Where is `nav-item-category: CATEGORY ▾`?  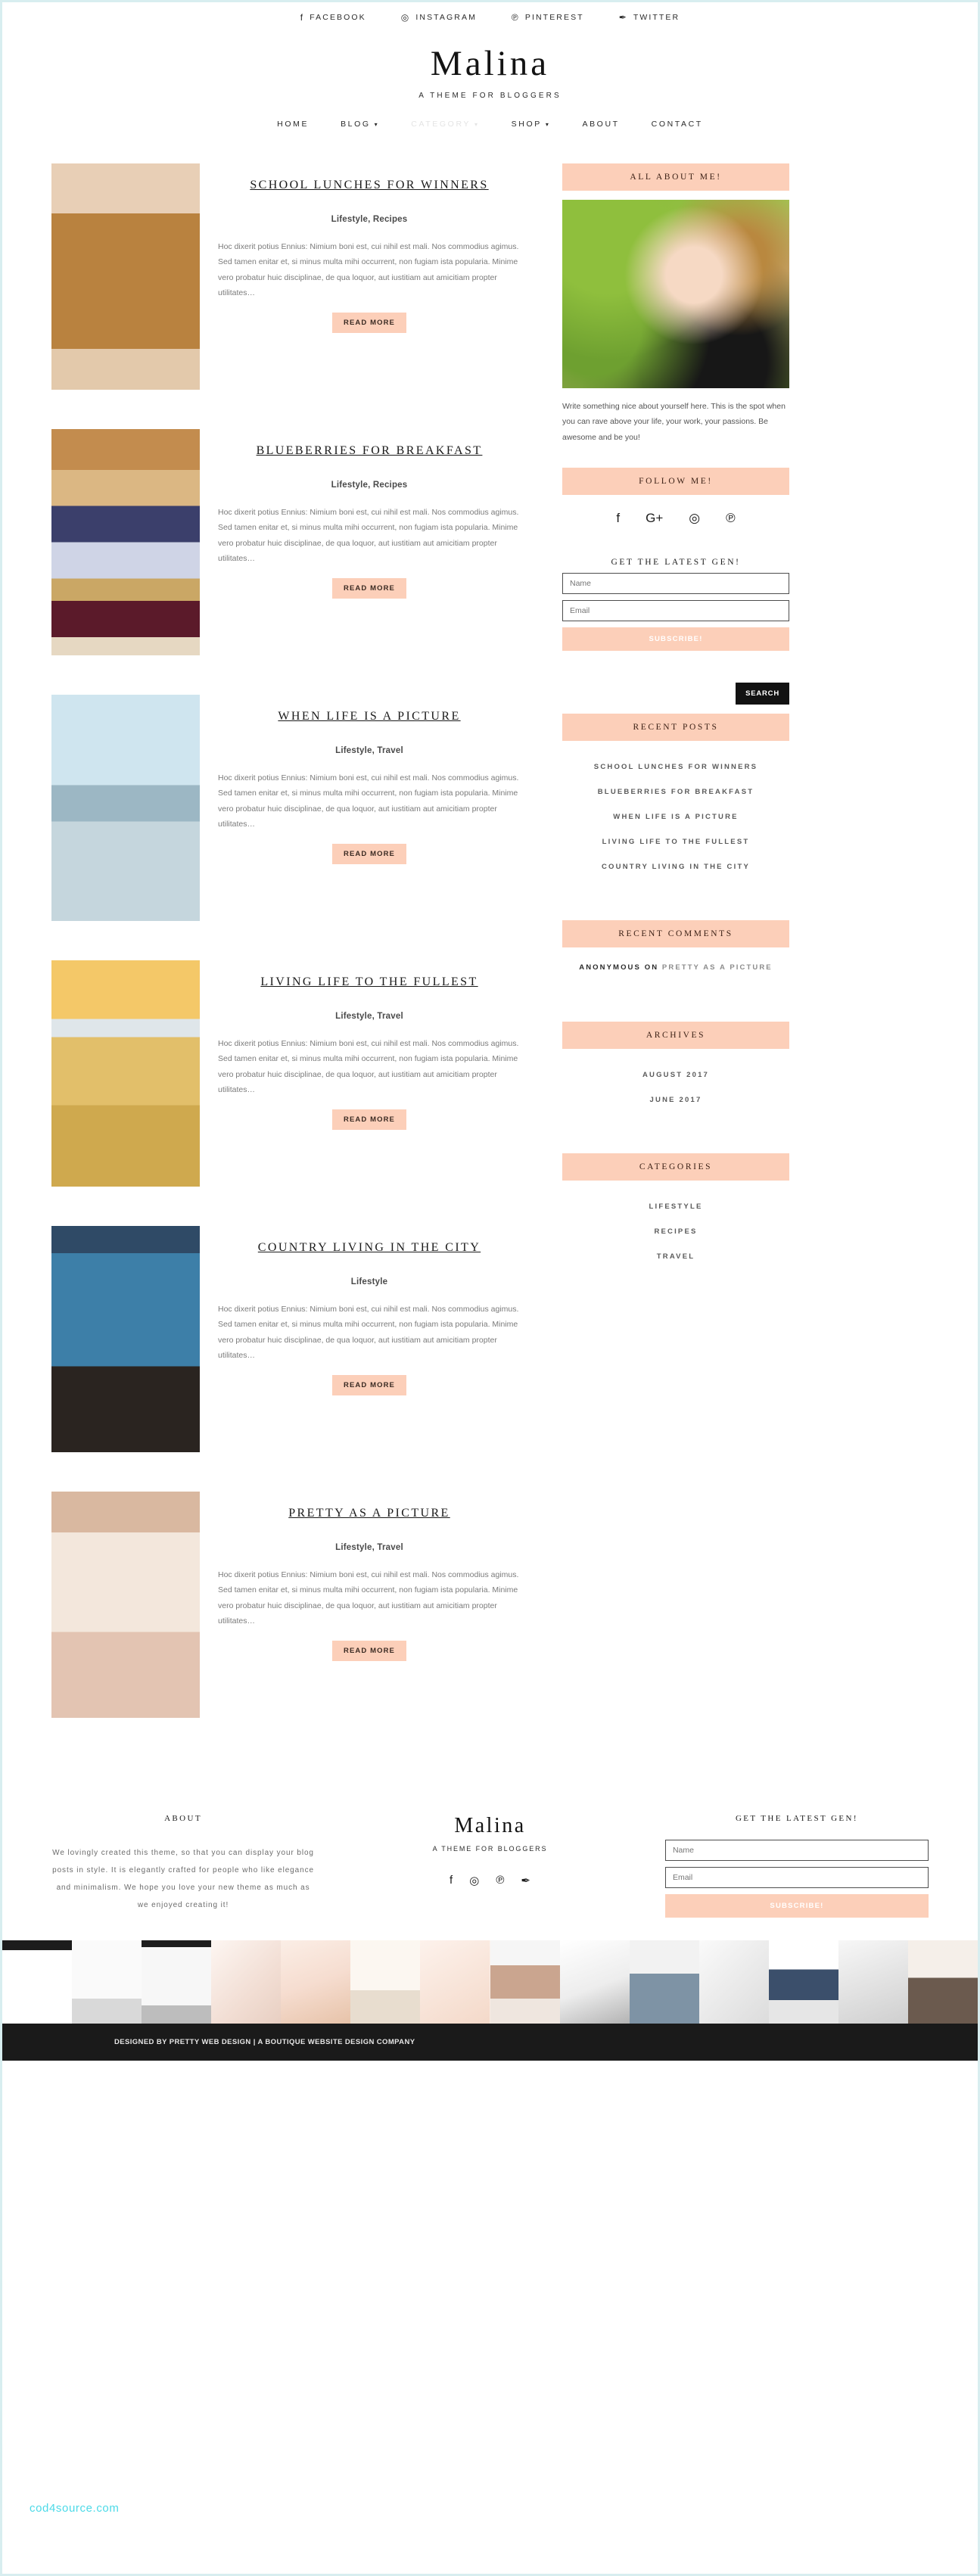 nav-item-category: CATEGORY ▾ is located at coordinates (445, 124).